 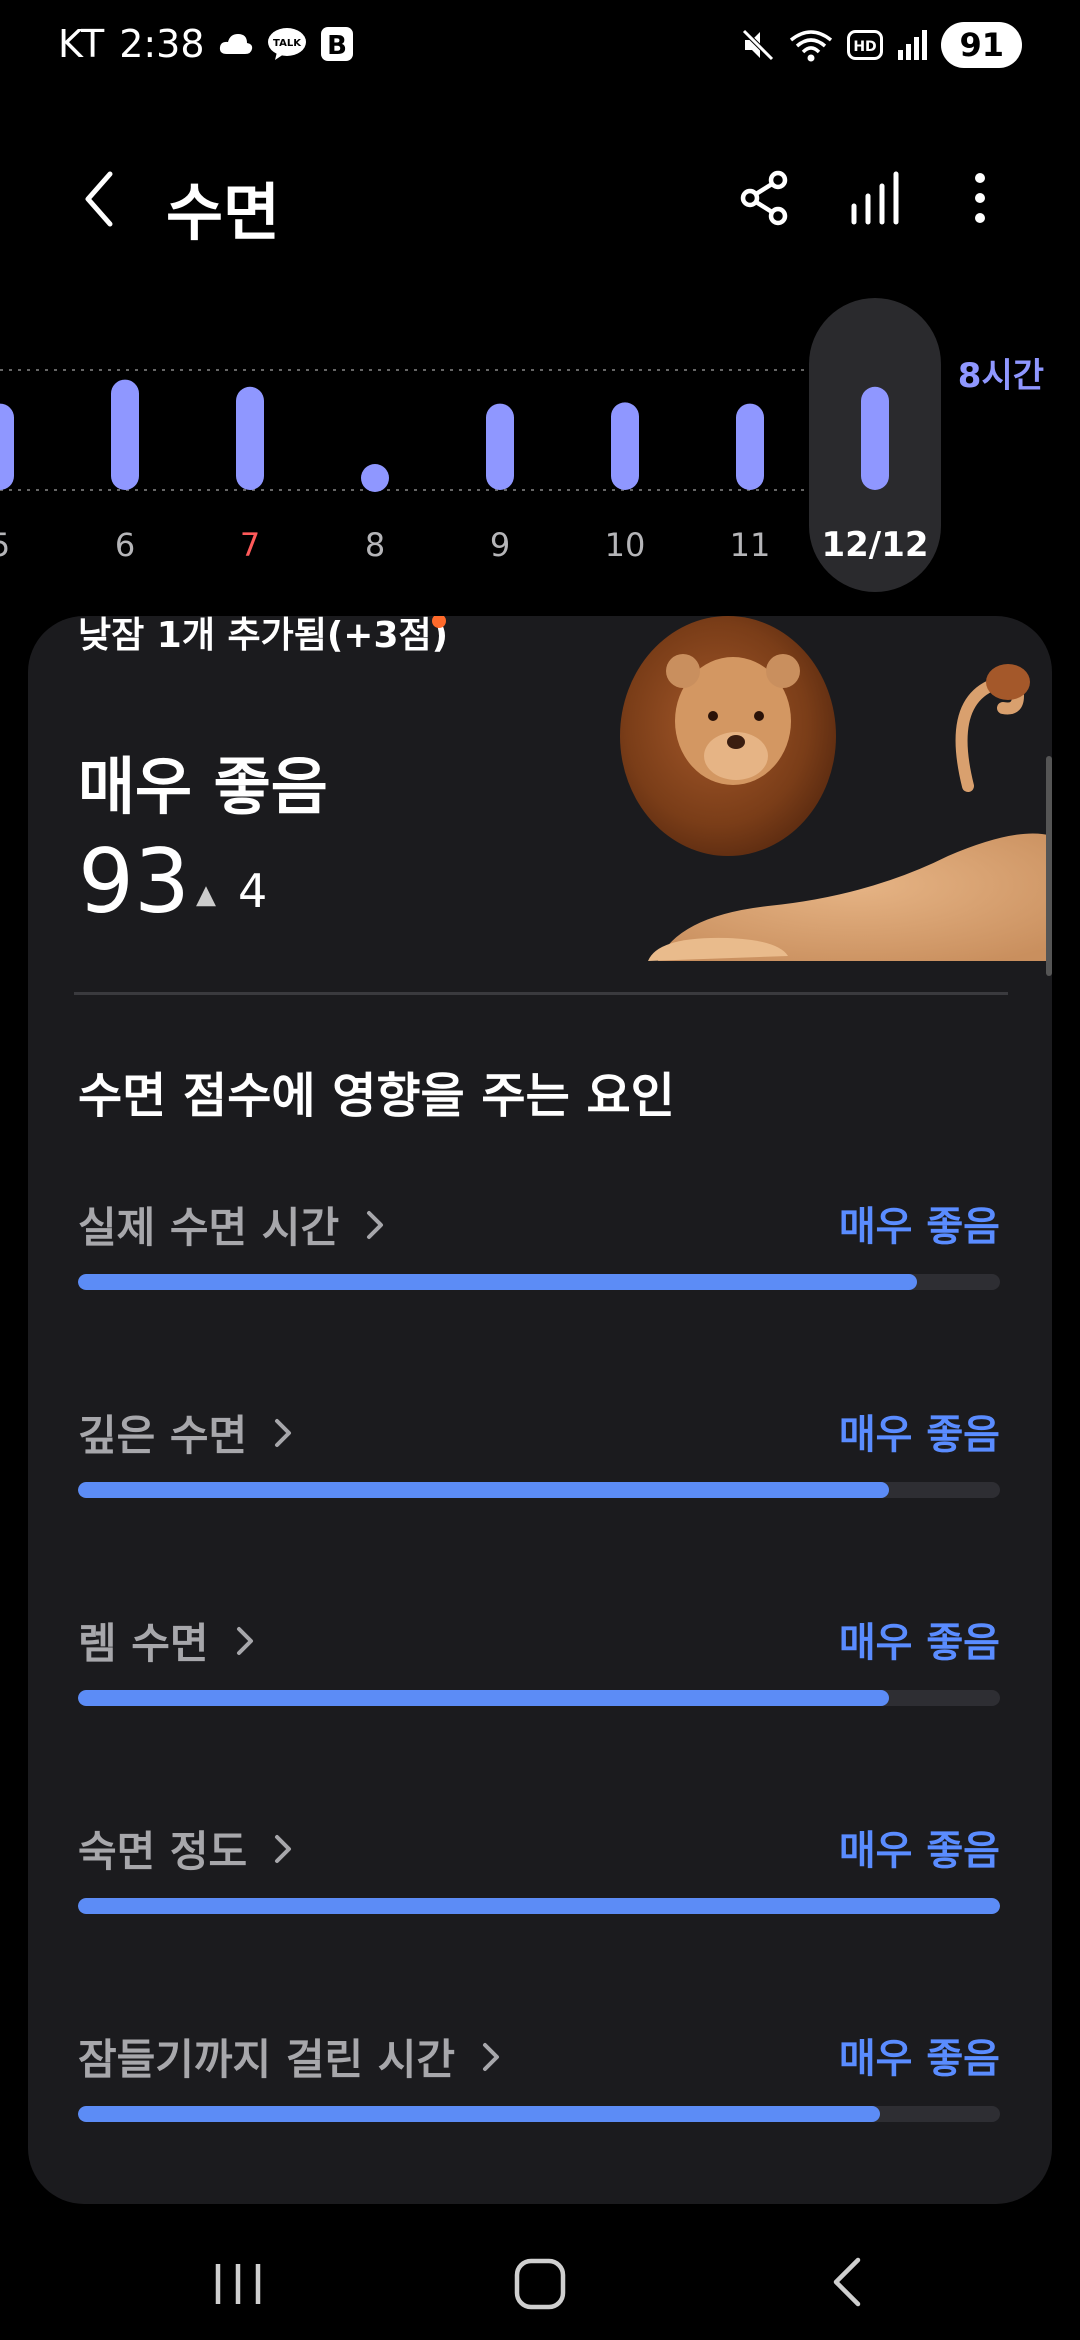 What do you see at coordinates (625, 545) in the screenshot?
I see `day-label: 10` at bounding box center [625, 545].